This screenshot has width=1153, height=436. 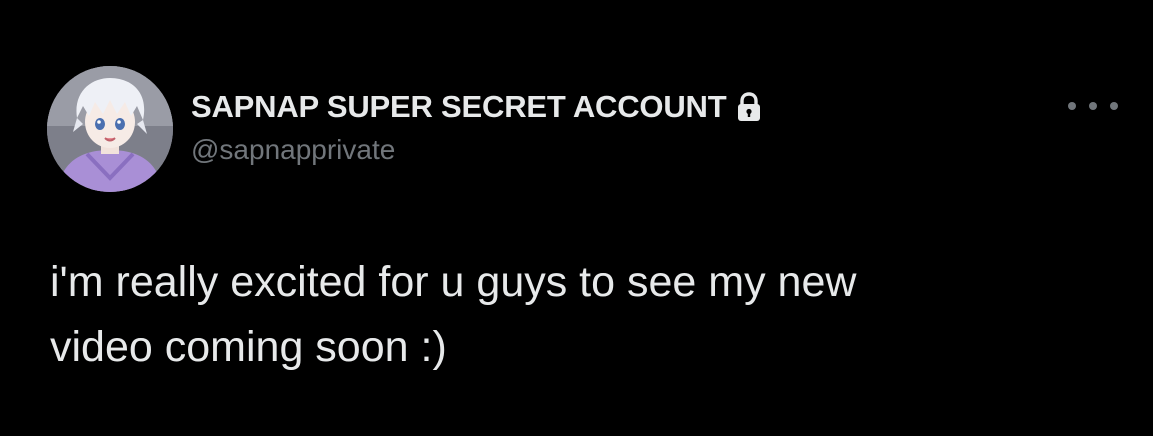 I want to click on avatar-image, so click(x=110, y=129).